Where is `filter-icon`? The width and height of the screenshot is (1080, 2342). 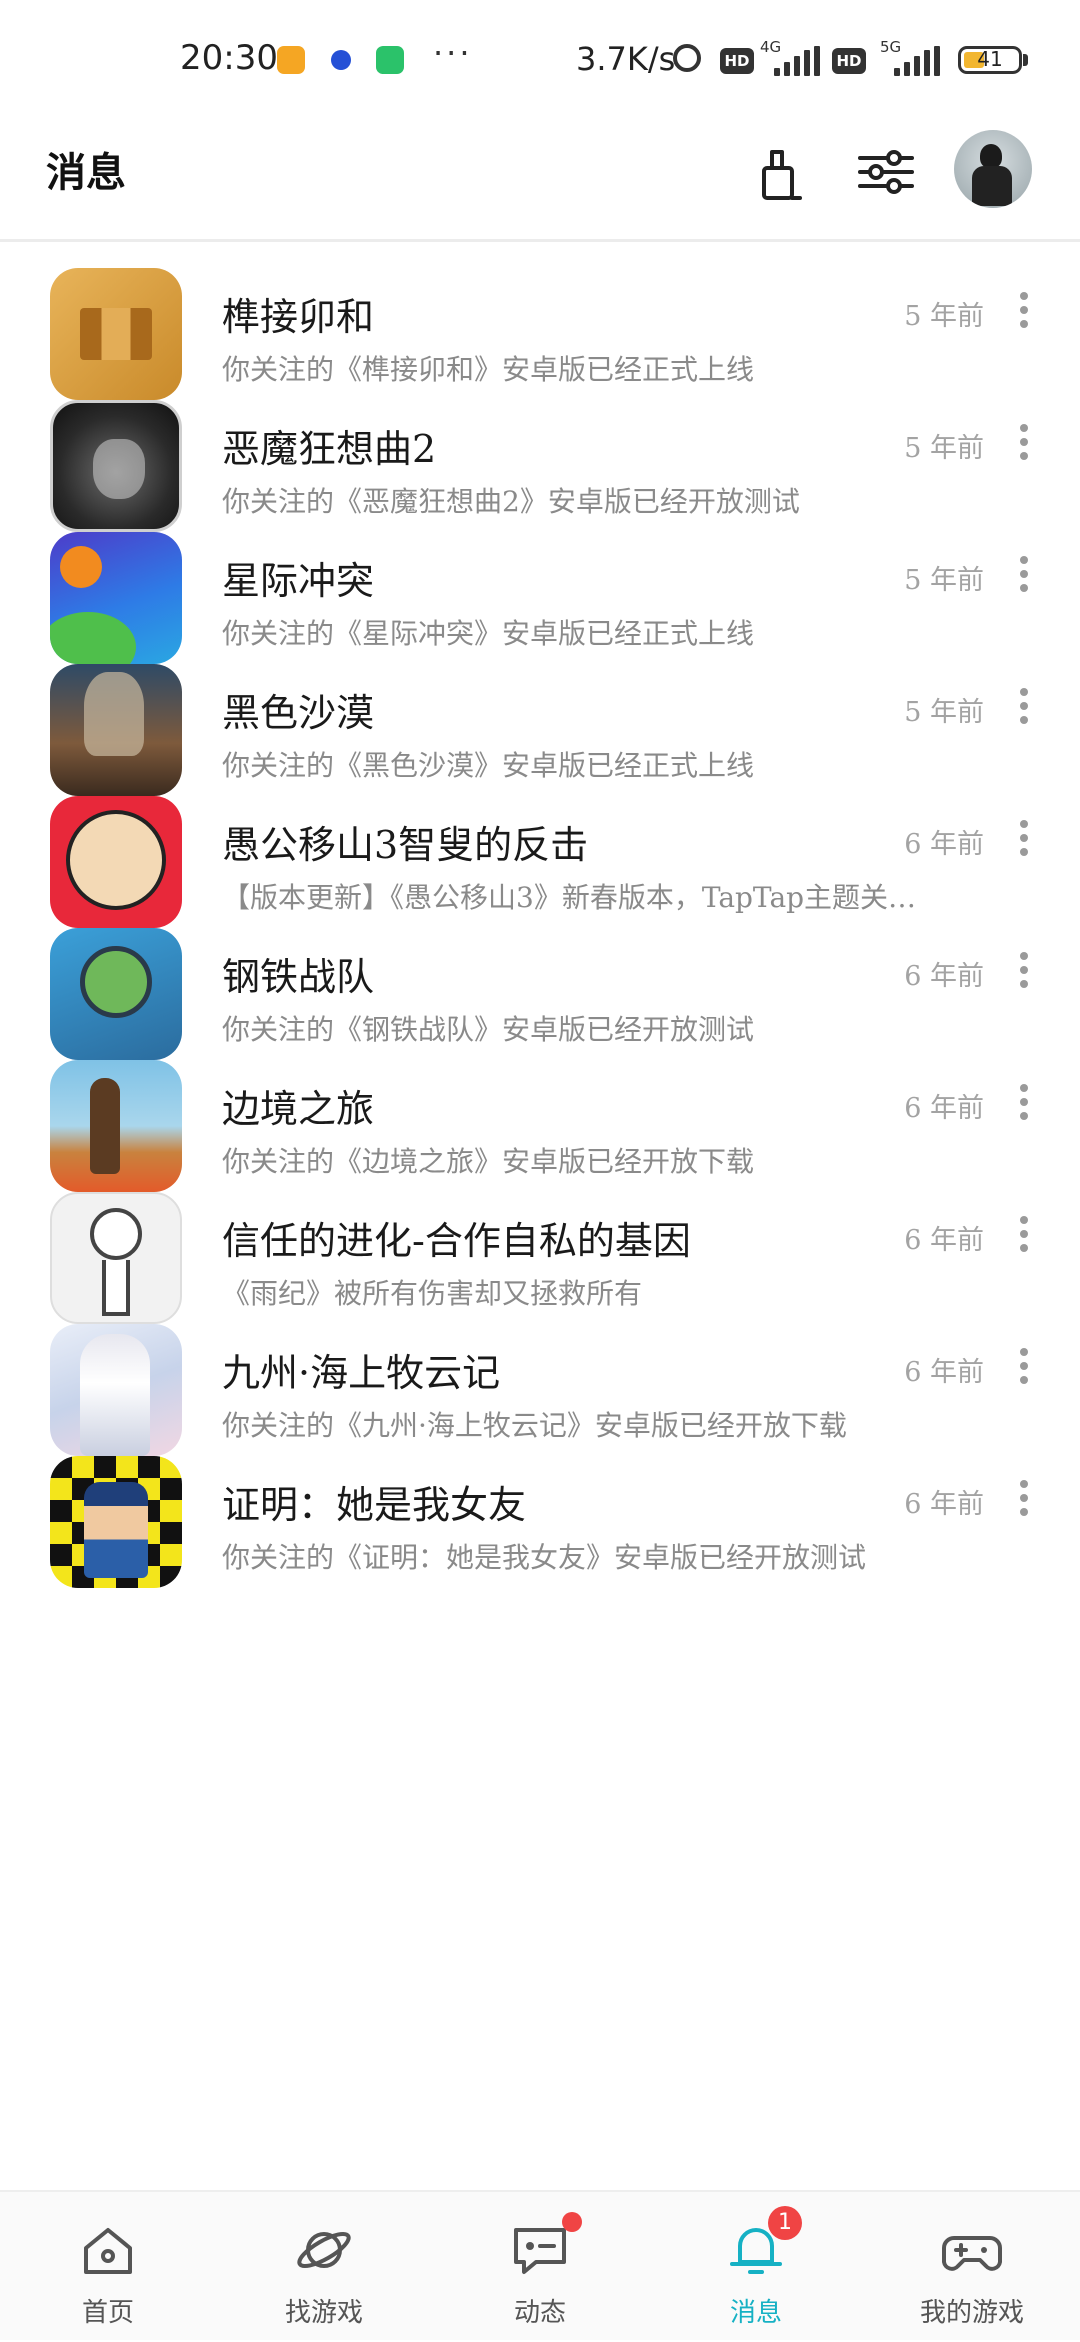 filter-icon is located at coordinates (886, 172).